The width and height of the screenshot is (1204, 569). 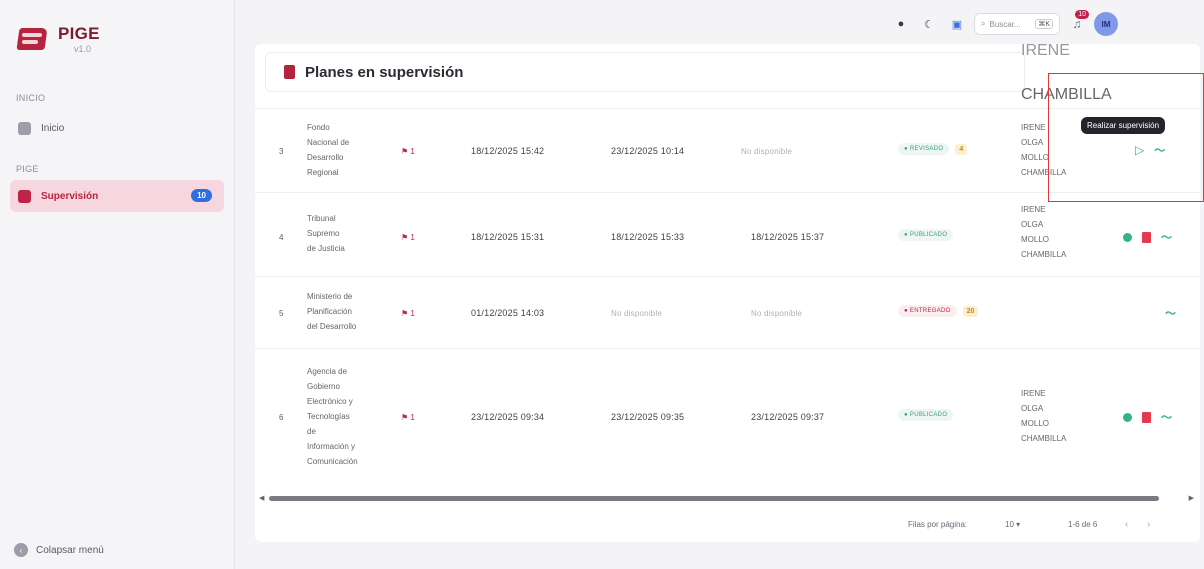 What do you see at coordinates (508, 237) in the screenshot?
I see `date-created: 18/12/2025 15:31` at bounding box center [508, 237].